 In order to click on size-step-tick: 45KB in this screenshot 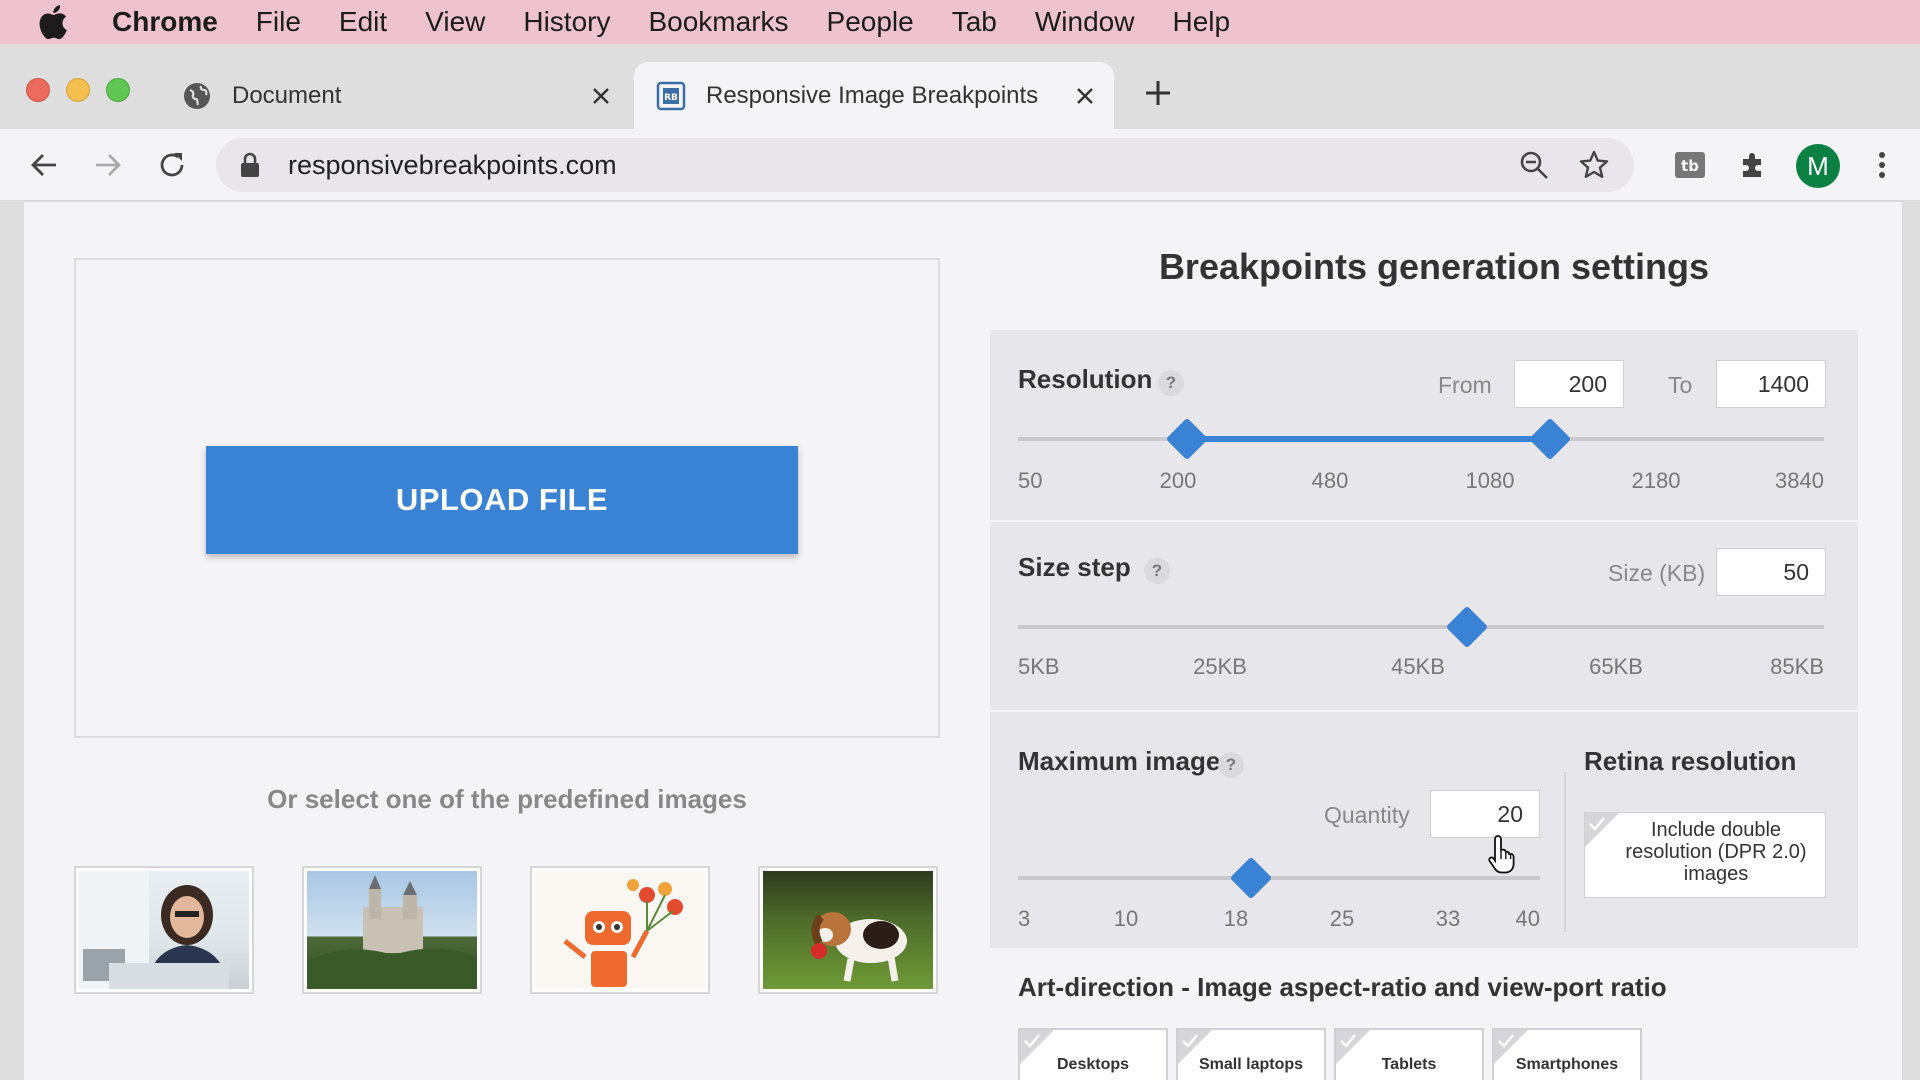, I will do `click(1418, 666)`.